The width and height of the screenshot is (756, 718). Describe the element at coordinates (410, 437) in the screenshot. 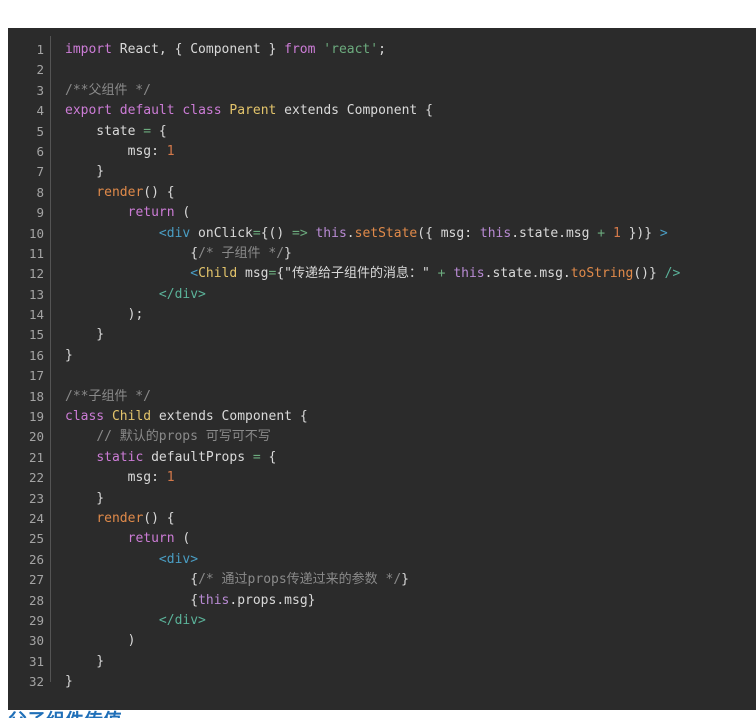

I see `code-line: // 默认的props 可写可不写` at that location.